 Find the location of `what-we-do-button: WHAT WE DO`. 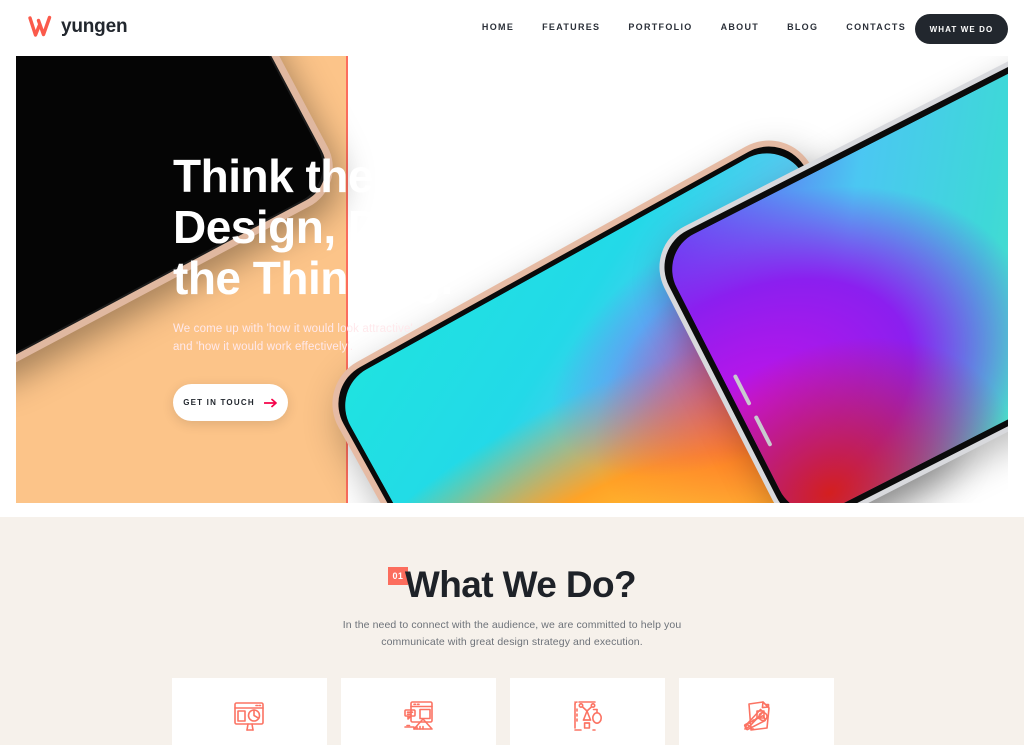

what-we-do-button: WHAT WE DO is located at coordinates (961, 29).